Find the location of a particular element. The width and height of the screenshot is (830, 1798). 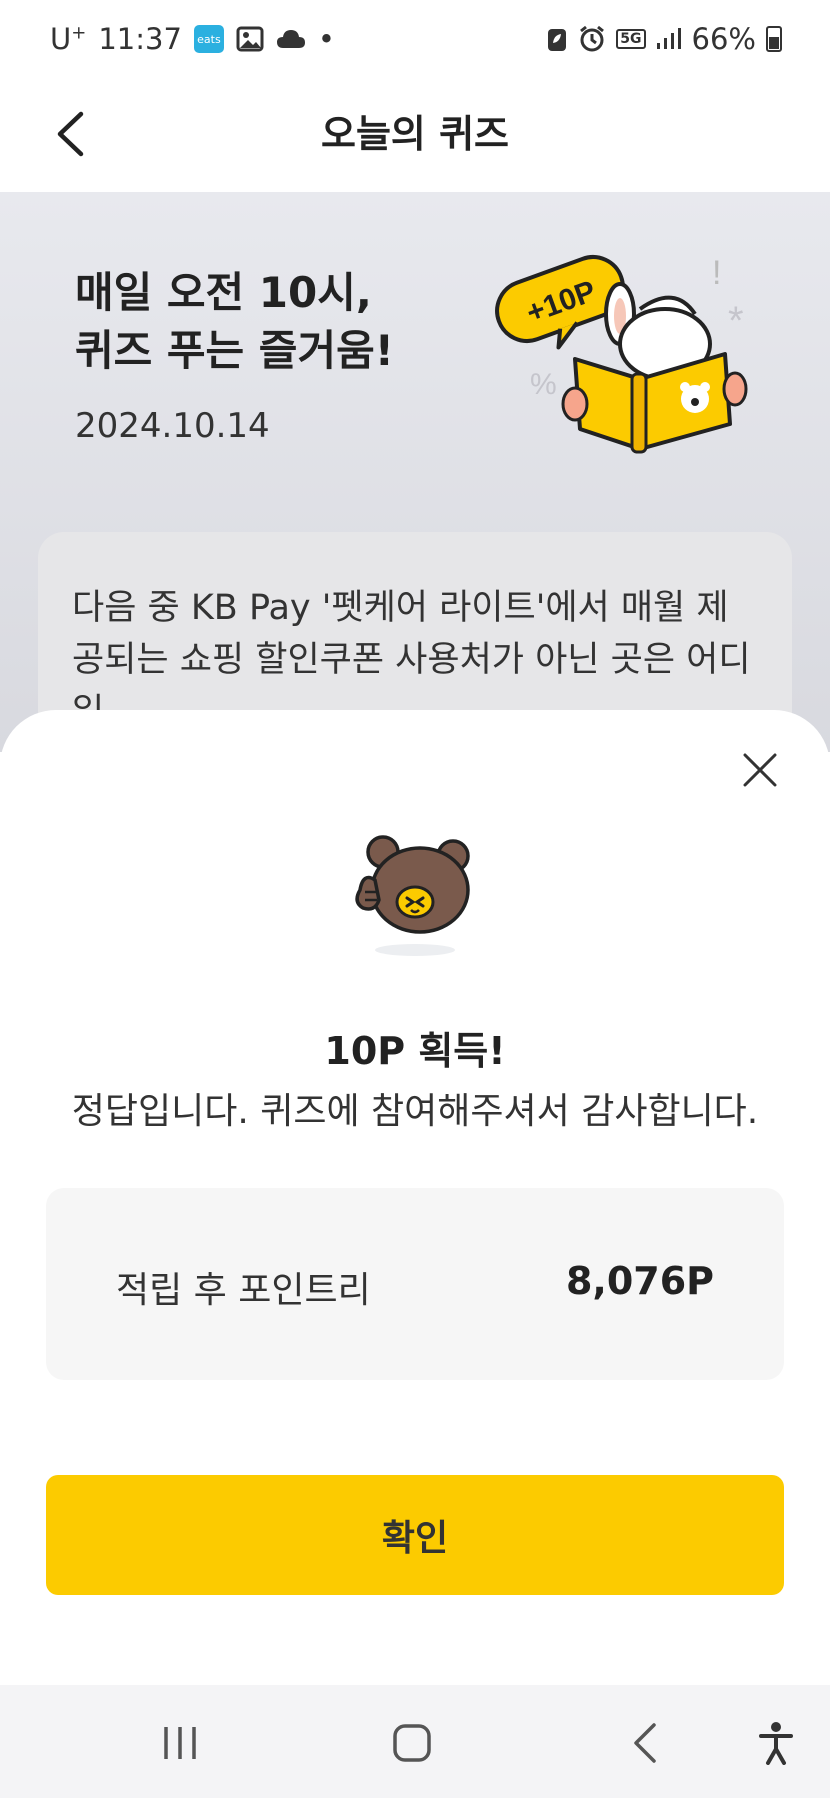

thumbs-up-bear-illustration is located at coordinates (412, 895).